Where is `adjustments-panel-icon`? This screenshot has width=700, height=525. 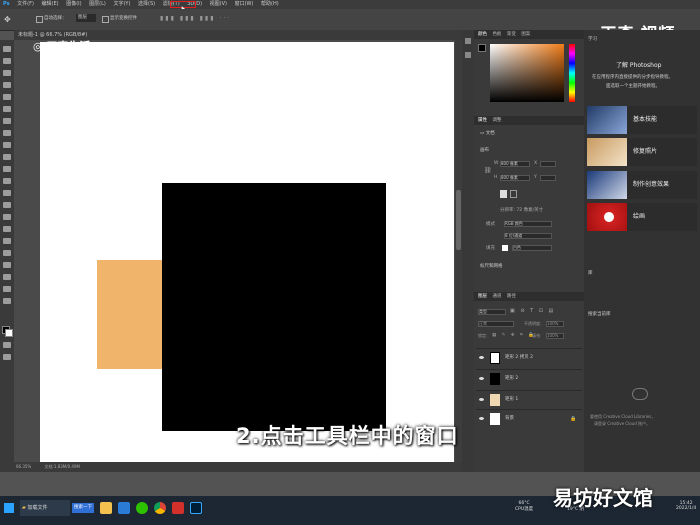 adjustments-panel-icon is located at coordinates (468, 55).